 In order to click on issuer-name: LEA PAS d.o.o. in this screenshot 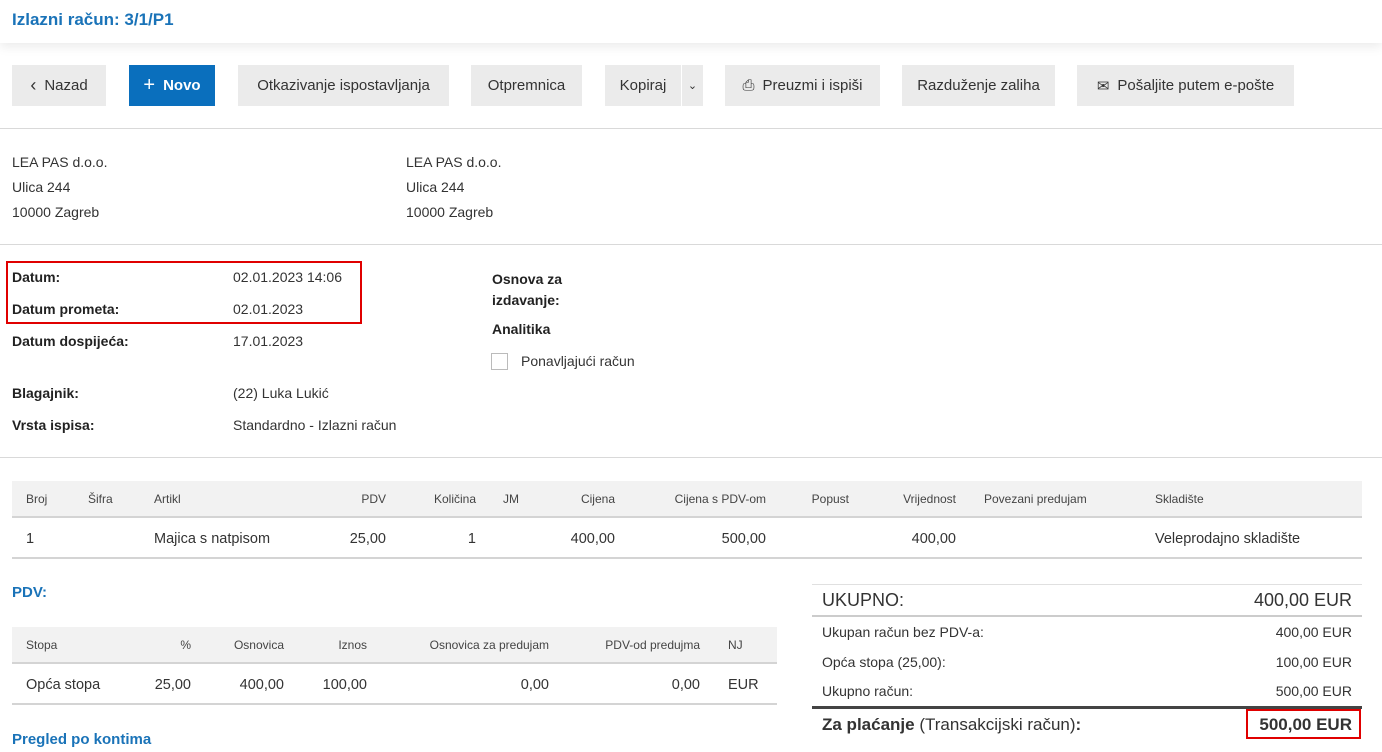, I will do `click(60, 162)`.